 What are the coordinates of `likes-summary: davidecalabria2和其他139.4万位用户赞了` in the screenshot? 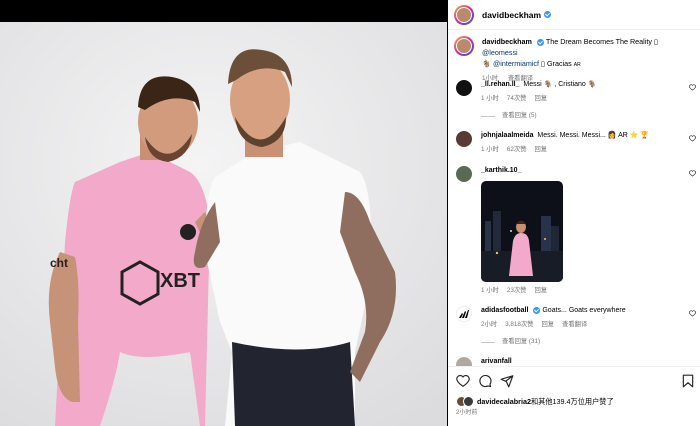 It's located at (535, 401).